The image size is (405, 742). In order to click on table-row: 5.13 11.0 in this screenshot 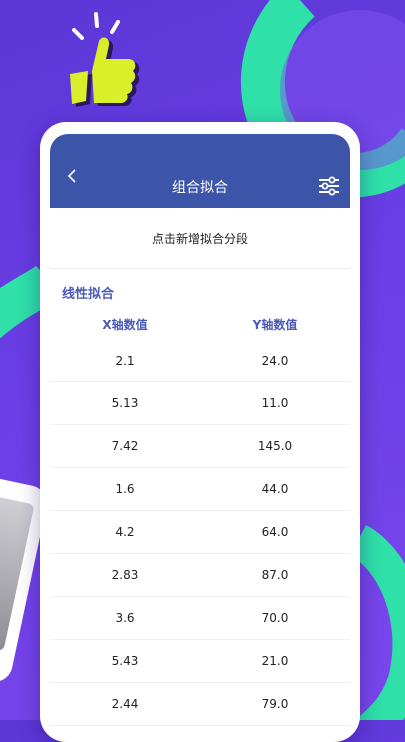, I will do `click(200, 403)`.